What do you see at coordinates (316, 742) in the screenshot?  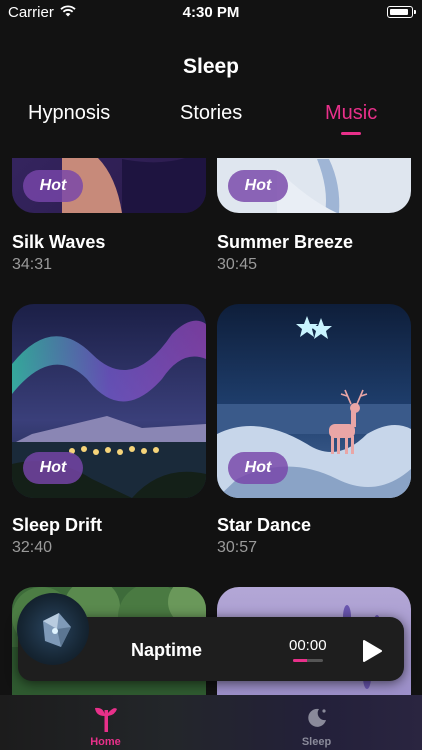 I see `tabbar-label: Sleep` at bounding box center [316, 742].